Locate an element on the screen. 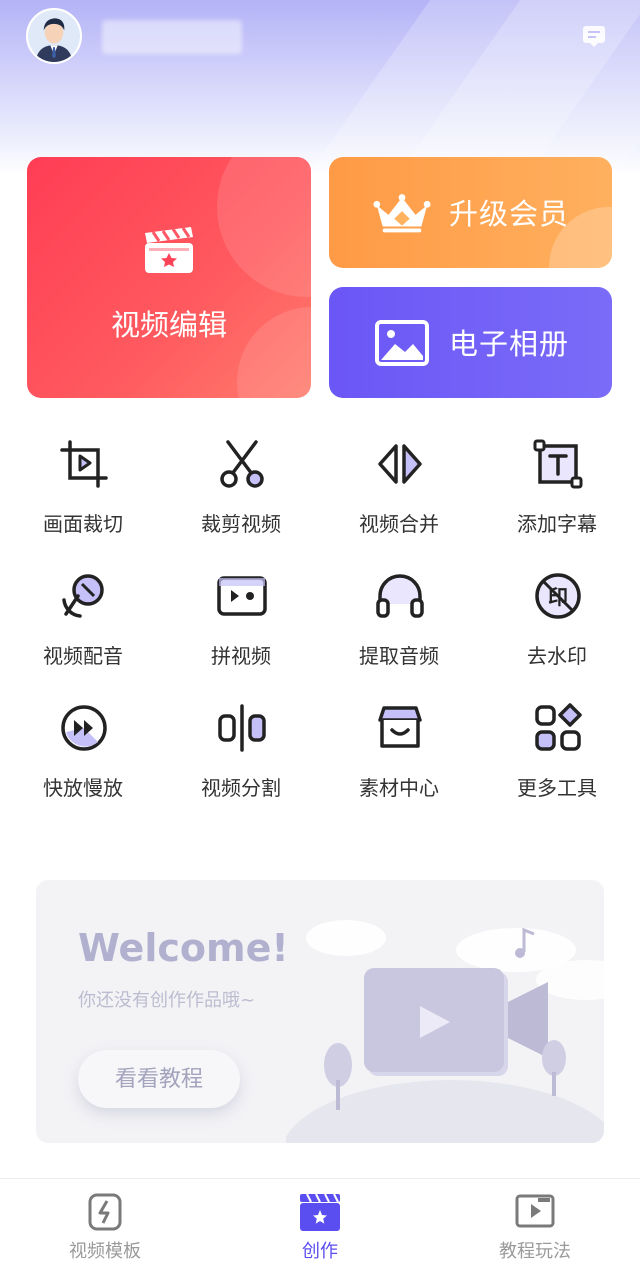 The image size is (640, 1276). image-icon is located at coordinates (402, 343).